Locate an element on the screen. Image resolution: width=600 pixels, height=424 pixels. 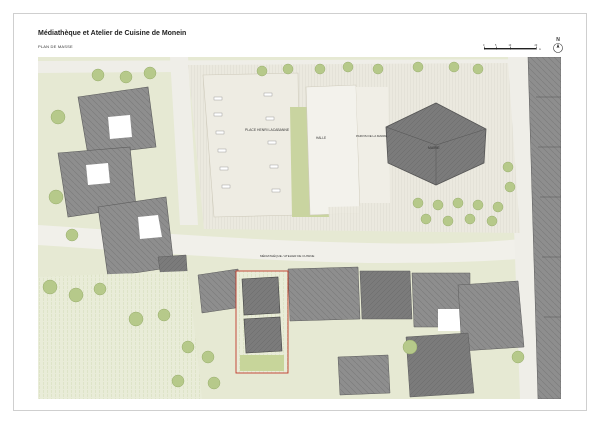
scale-bar: 0 5 10 20 m is located at coordinates (512, 47).